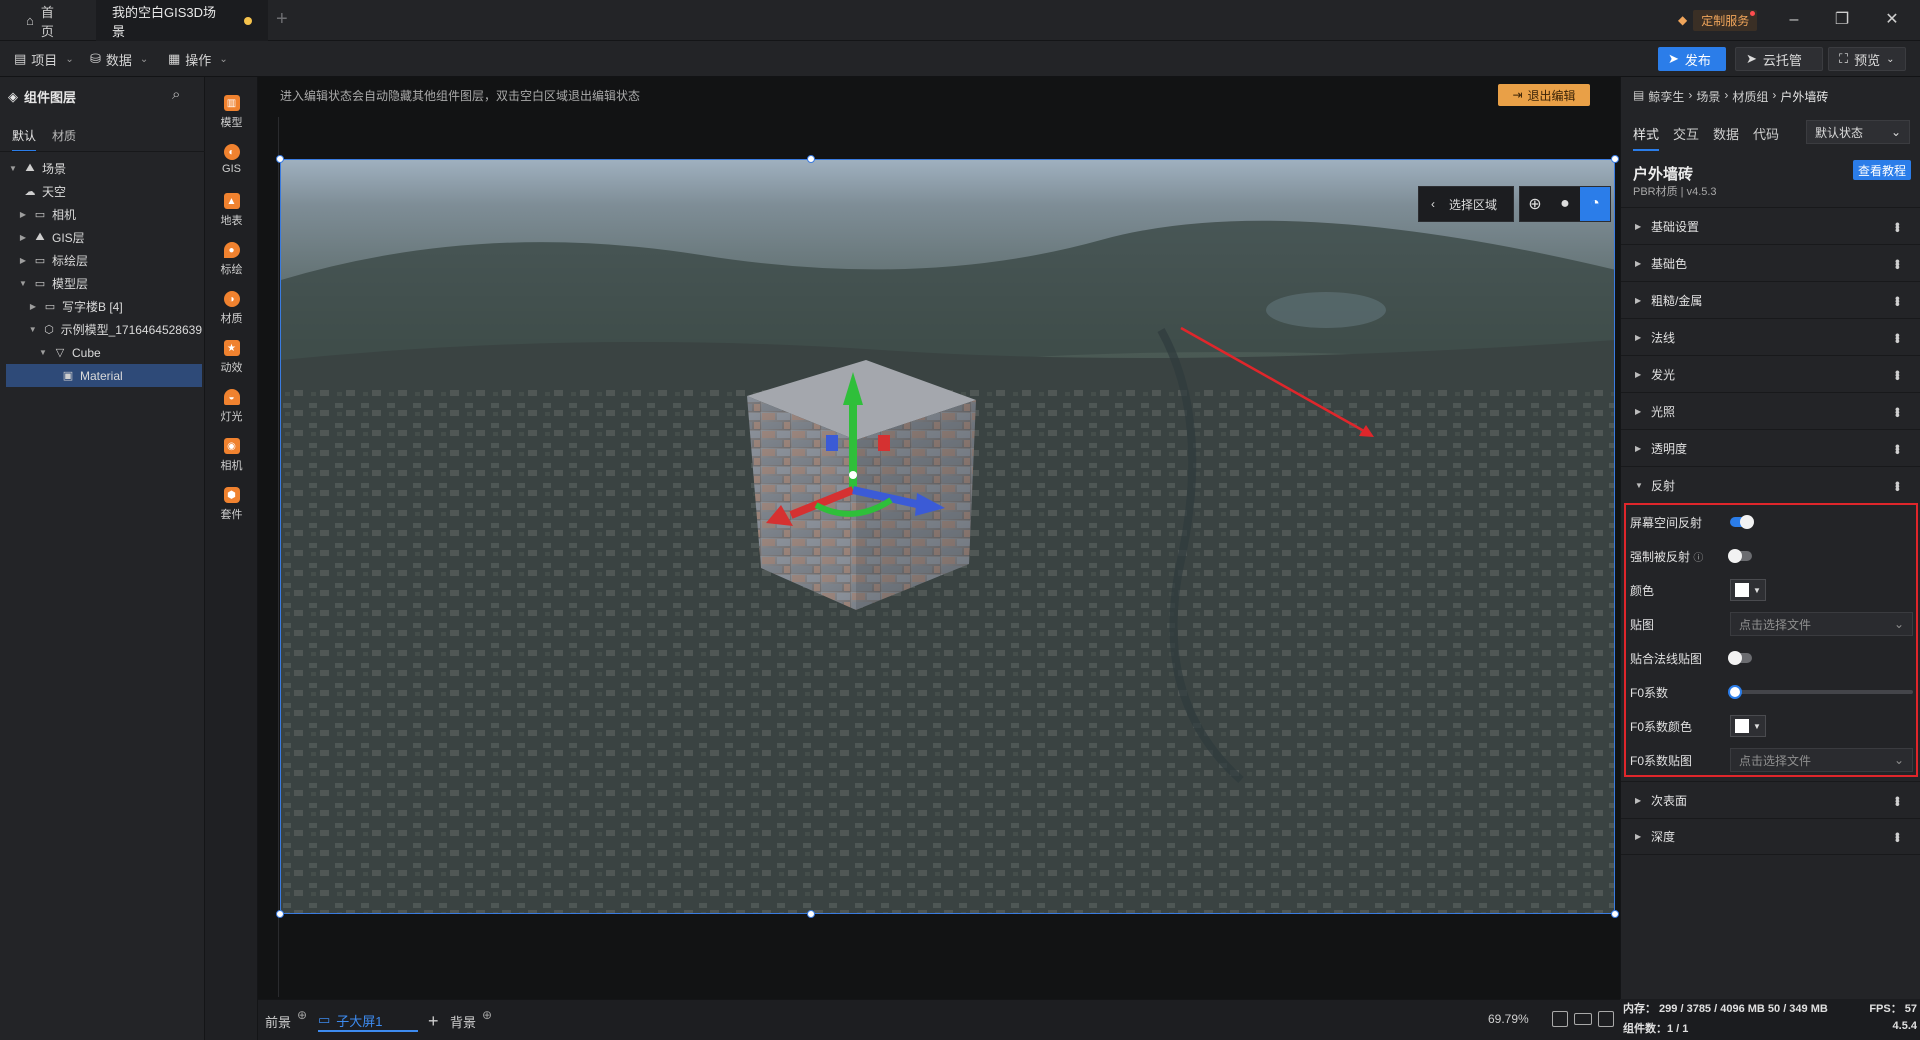  Describe the element at coordinates (198, 59) in the screenshot. I see `menu-operate: ▦ 操作 ⌄` at that location.